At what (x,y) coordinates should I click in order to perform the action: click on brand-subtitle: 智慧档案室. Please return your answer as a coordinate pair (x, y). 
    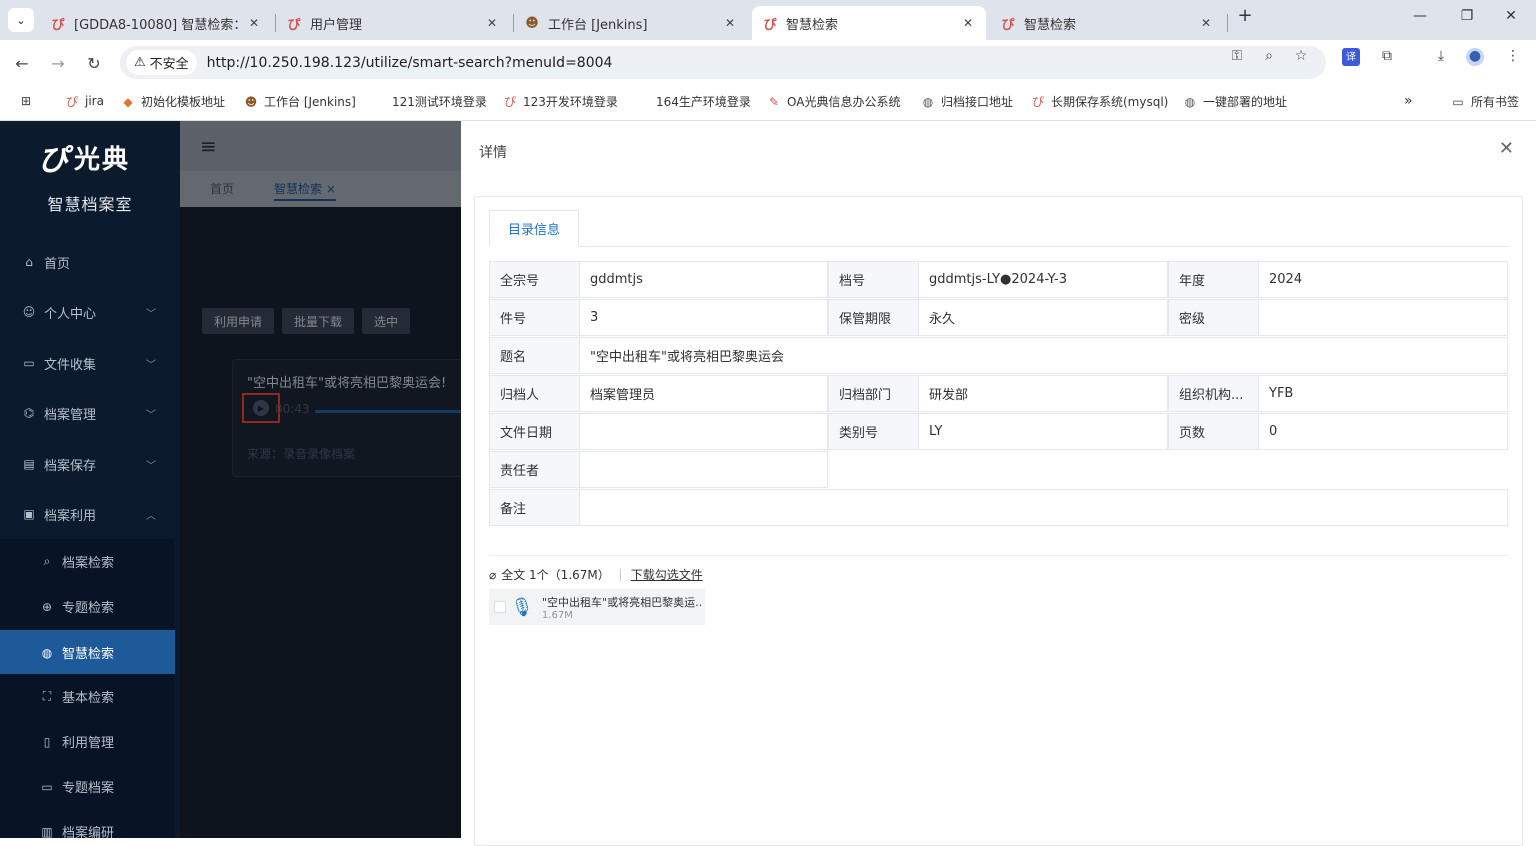
    Looking at the image, I should click on (90, 204).